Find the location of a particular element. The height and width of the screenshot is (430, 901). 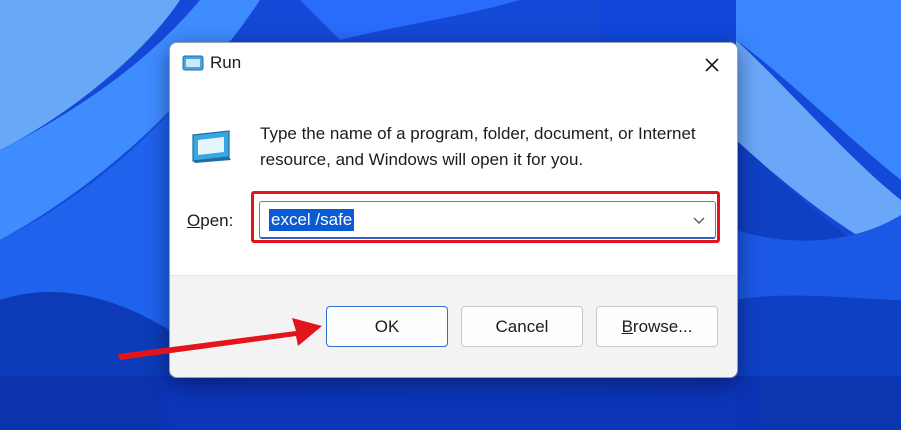

run-program-icon is located at coordinates (211, 146).